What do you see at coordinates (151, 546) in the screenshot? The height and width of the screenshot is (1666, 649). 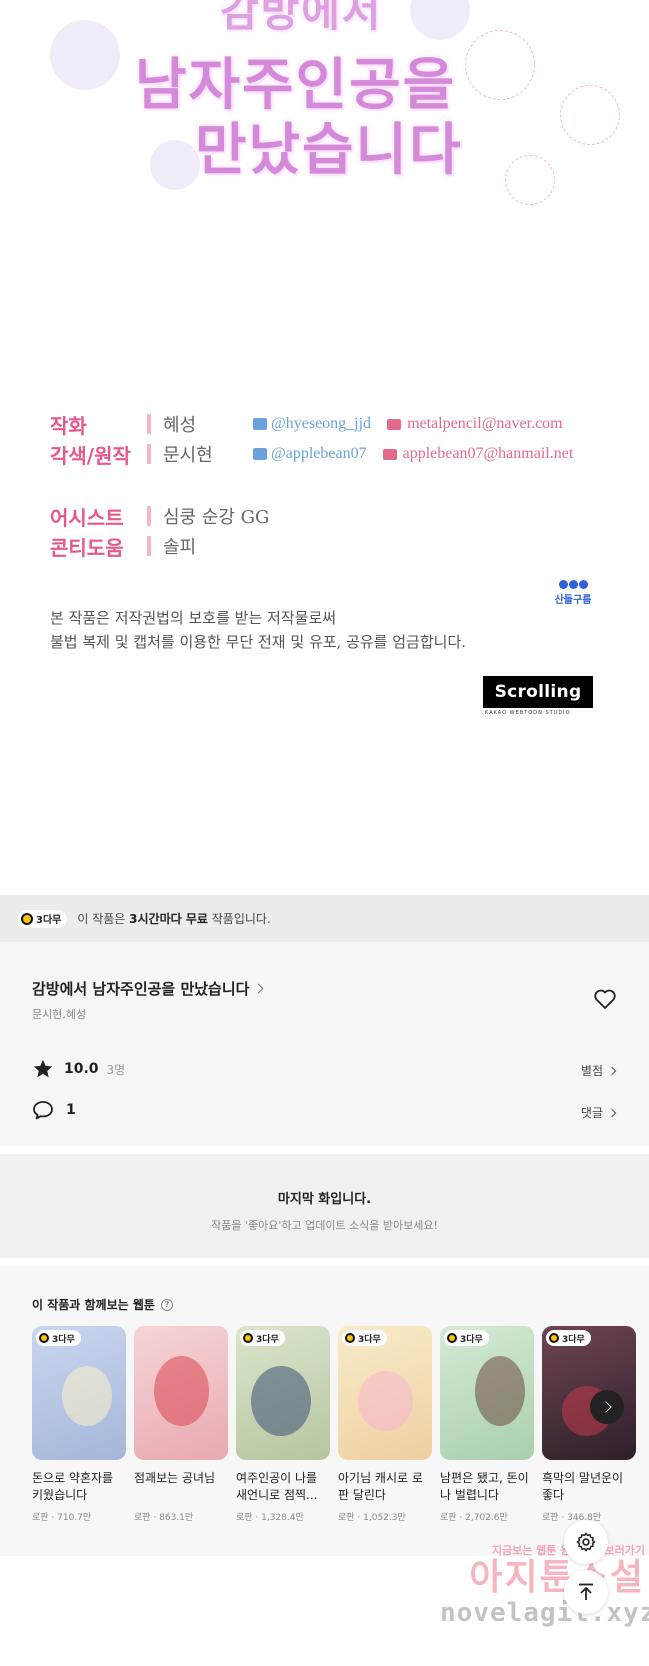 I see `credit-row-conti: 콘티도움 솔피` at bounding box center [151, 546].